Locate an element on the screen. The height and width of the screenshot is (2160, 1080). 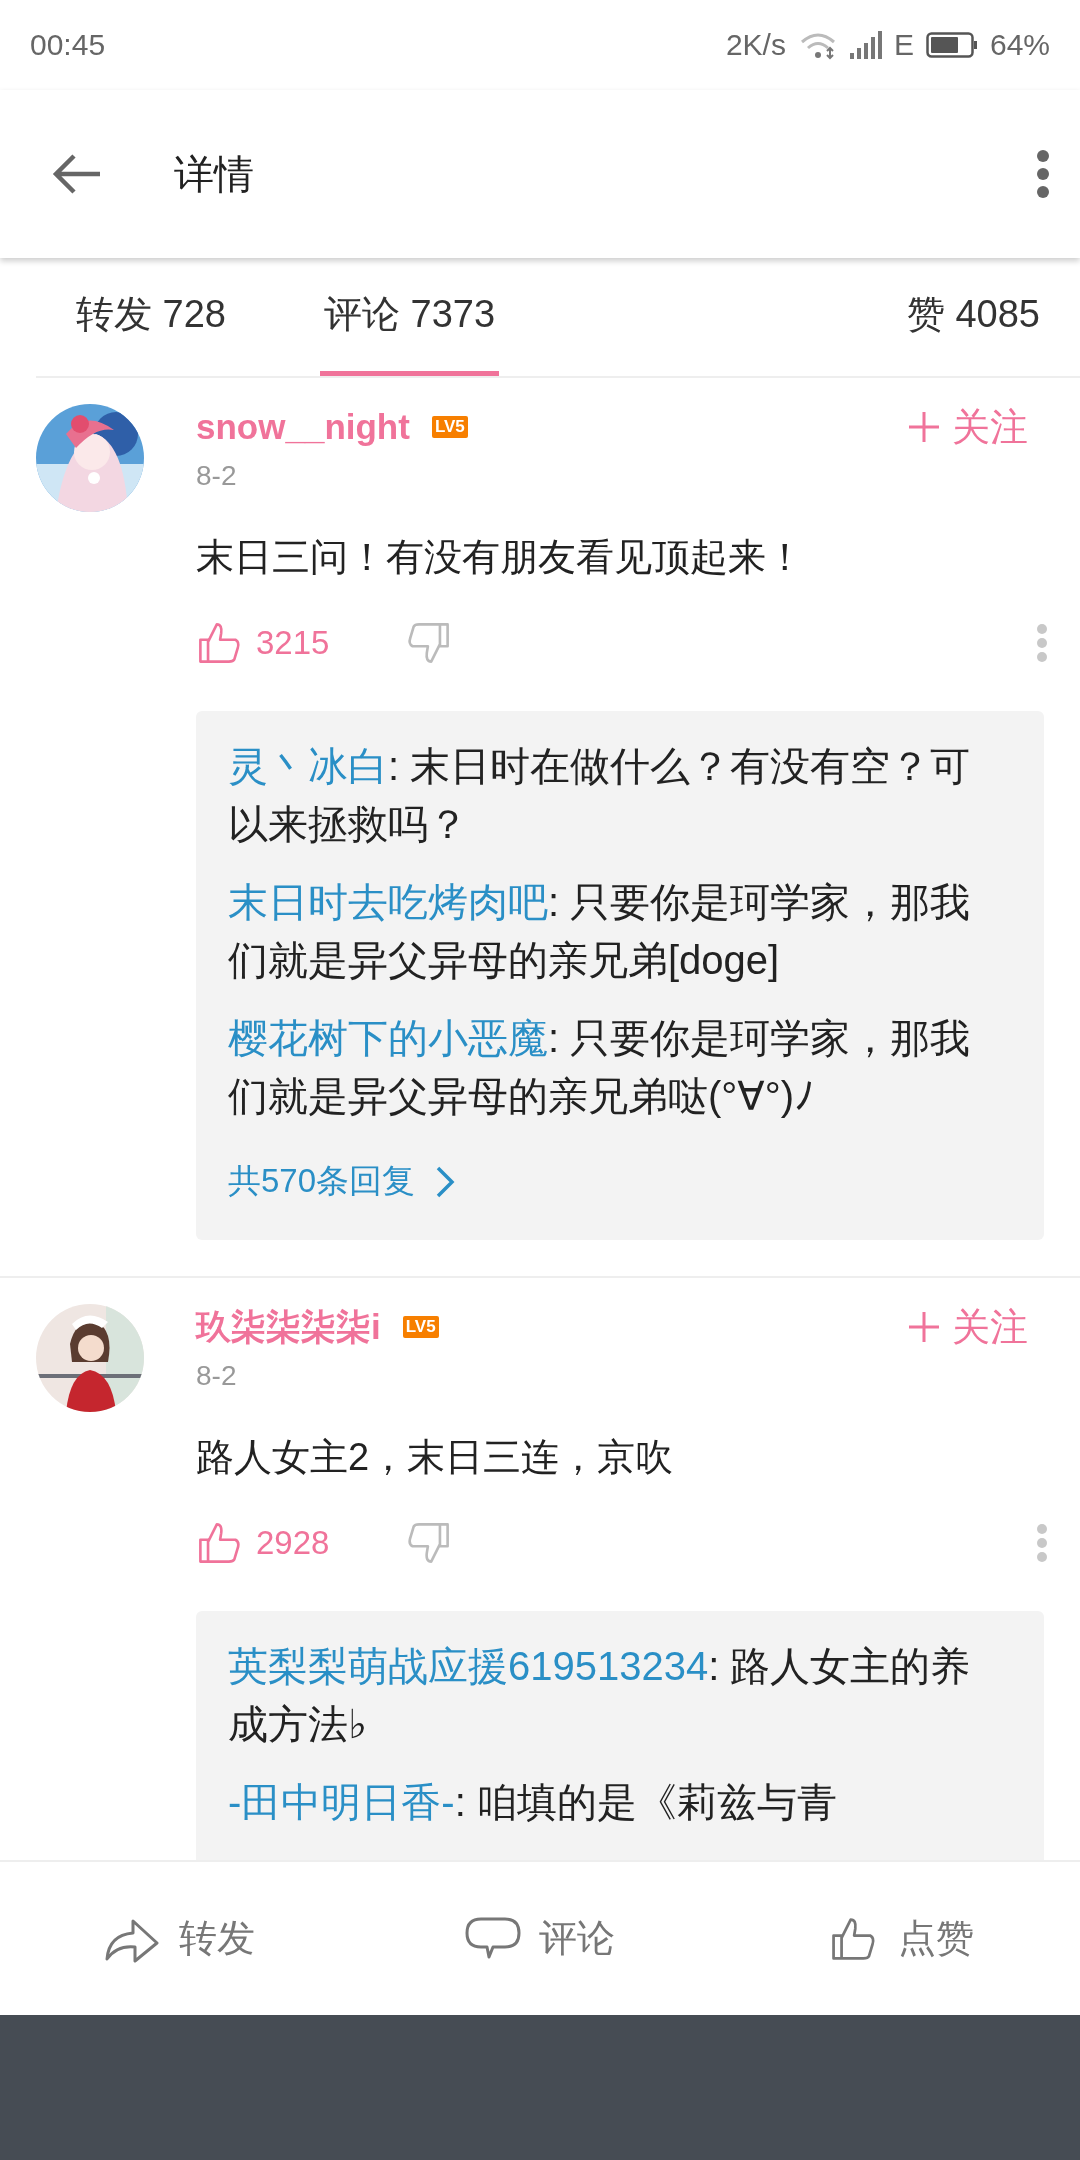
tab: 赞 4085 is located at coordinates (973, 317).